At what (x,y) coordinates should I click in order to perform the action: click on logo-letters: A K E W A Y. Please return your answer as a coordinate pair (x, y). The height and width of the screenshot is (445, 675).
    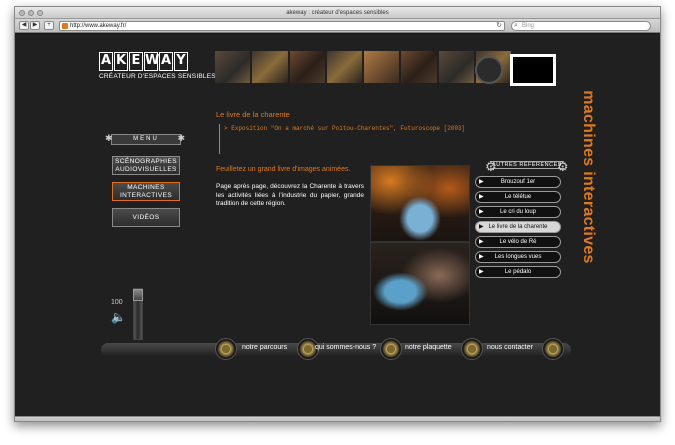
    Looking at the image, I should click on (145, 61).